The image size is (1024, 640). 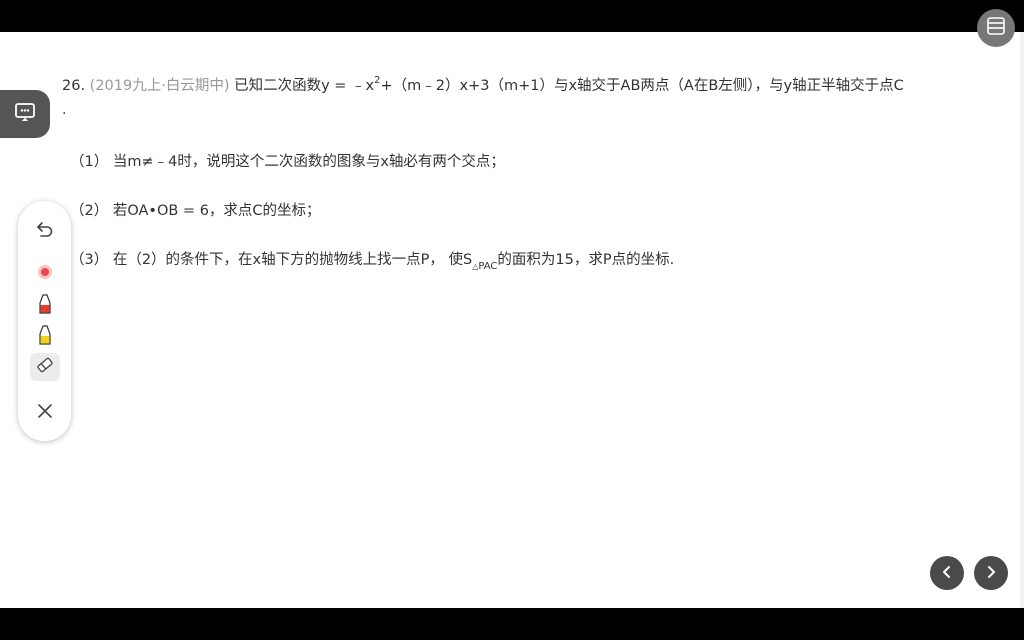 I want to click on red-pen-icon, so click(x=45, y=306).